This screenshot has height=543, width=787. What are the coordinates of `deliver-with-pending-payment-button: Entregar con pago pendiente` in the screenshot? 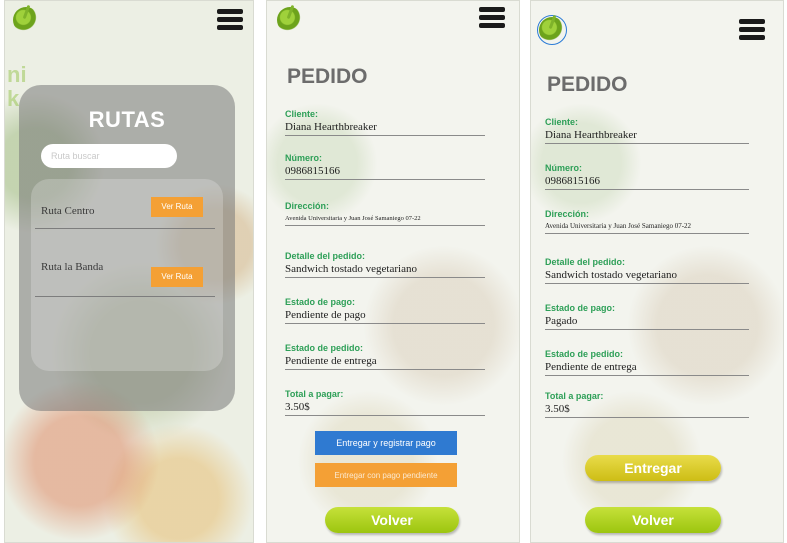 It's located at (386, 475).